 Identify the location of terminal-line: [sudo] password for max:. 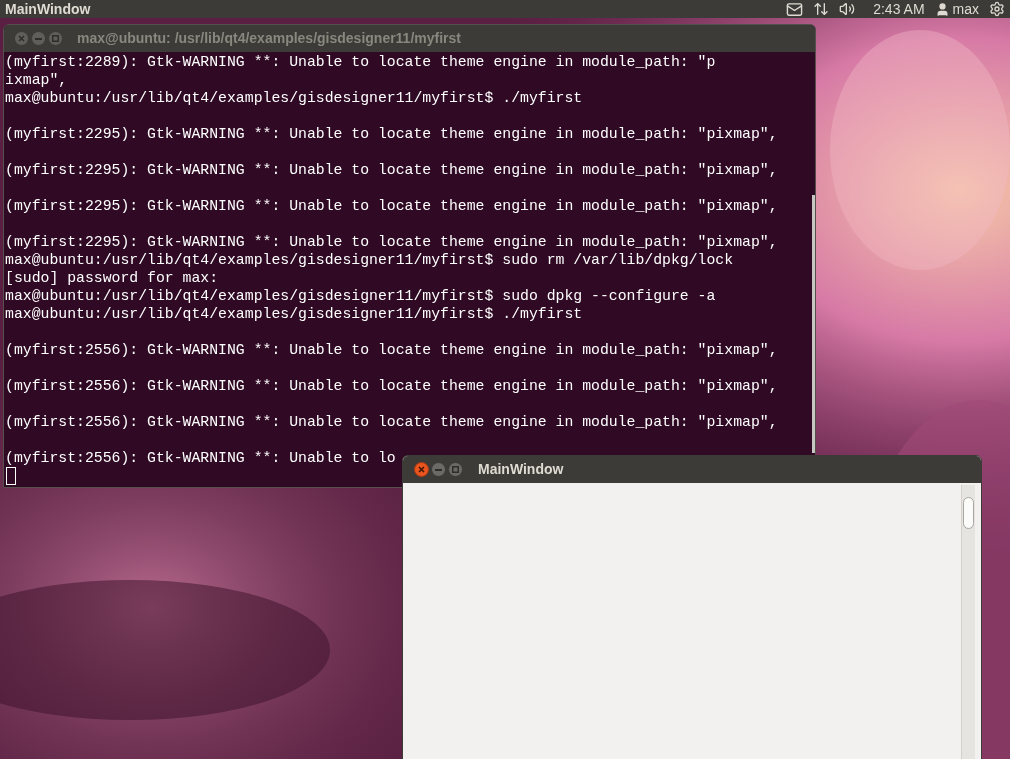
(112, 278).